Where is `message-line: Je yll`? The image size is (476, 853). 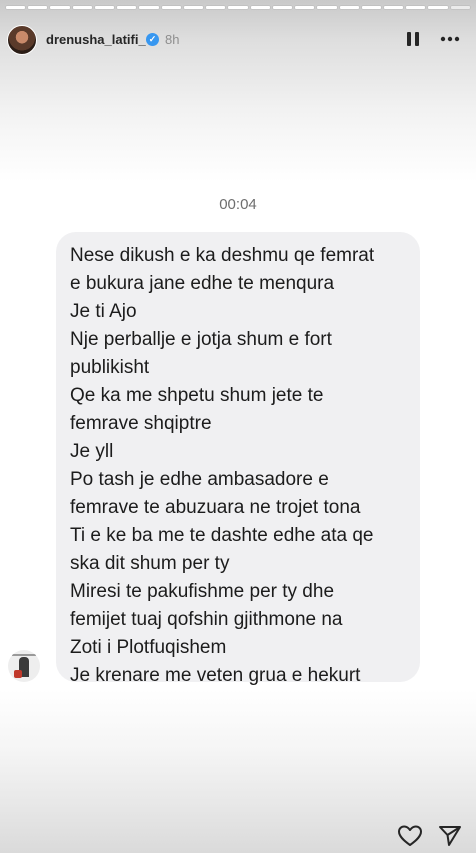
message-line: Je yll is located at coordinates (92, 451).